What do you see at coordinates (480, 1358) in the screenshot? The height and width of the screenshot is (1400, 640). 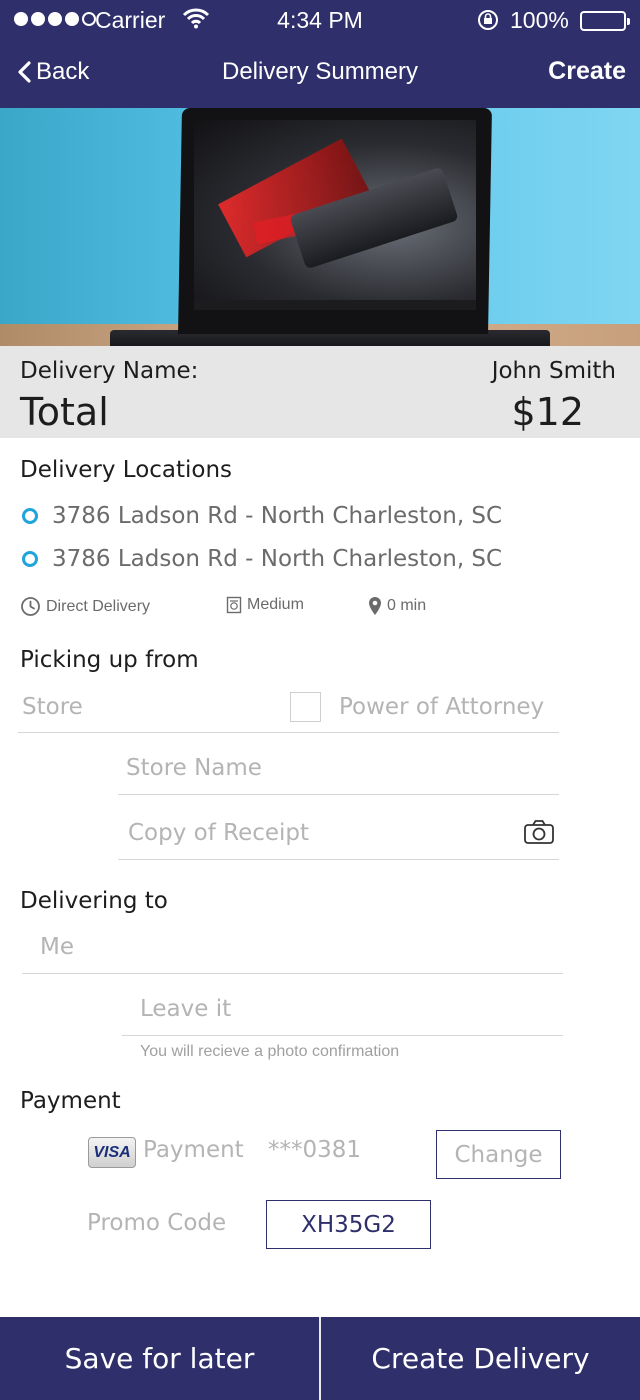 I see `create-delivery-button: Create Delivery` at bounding box center [480, 1358].